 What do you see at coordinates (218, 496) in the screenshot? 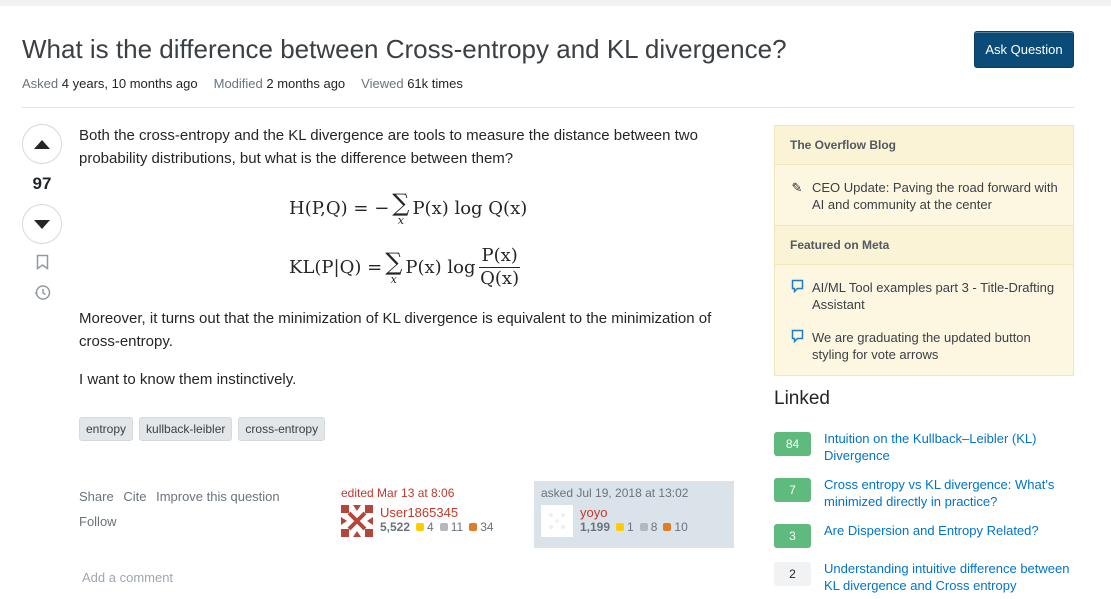
I see `improve-link: Improve this question` at bounding box center [218, 496].